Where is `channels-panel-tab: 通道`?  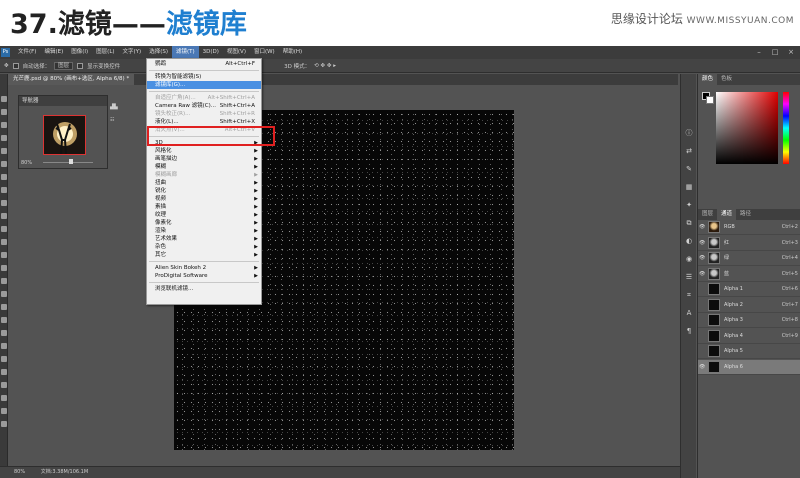 channels-panel-tab: 通道 is located at coordinates (727, 214).